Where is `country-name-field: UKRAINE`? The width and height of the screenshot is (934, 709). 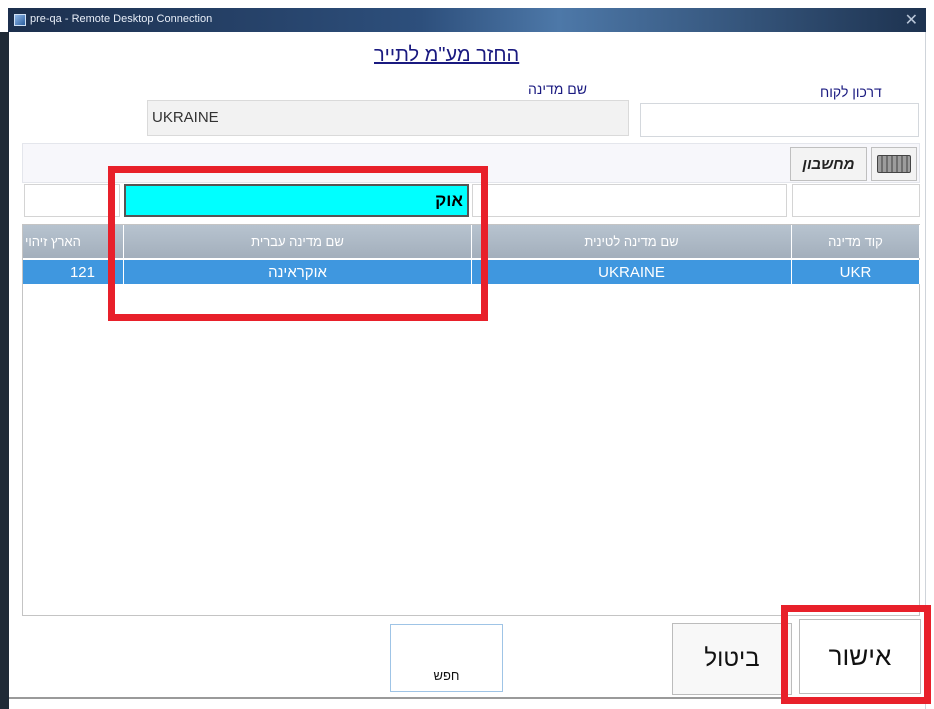
country-name-field: UKRAINE is located at coordinates (388, 118).